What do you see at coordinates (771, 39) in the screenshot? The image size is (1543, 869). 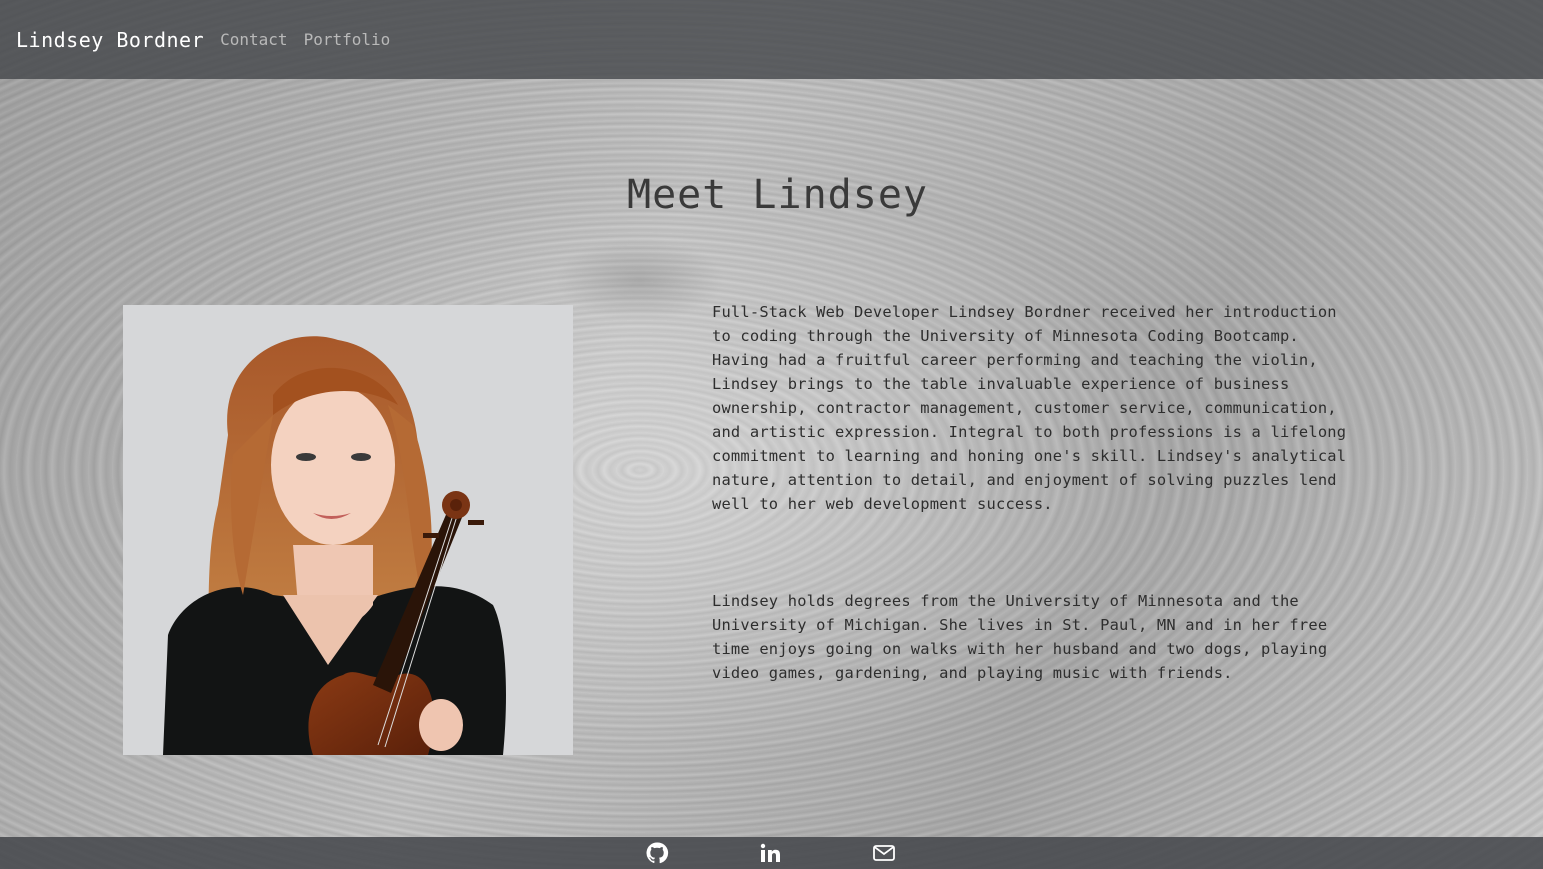 I see `top-navbar: Lindsey Bordner Contact Portfolio` at bounding box center [771, 39].